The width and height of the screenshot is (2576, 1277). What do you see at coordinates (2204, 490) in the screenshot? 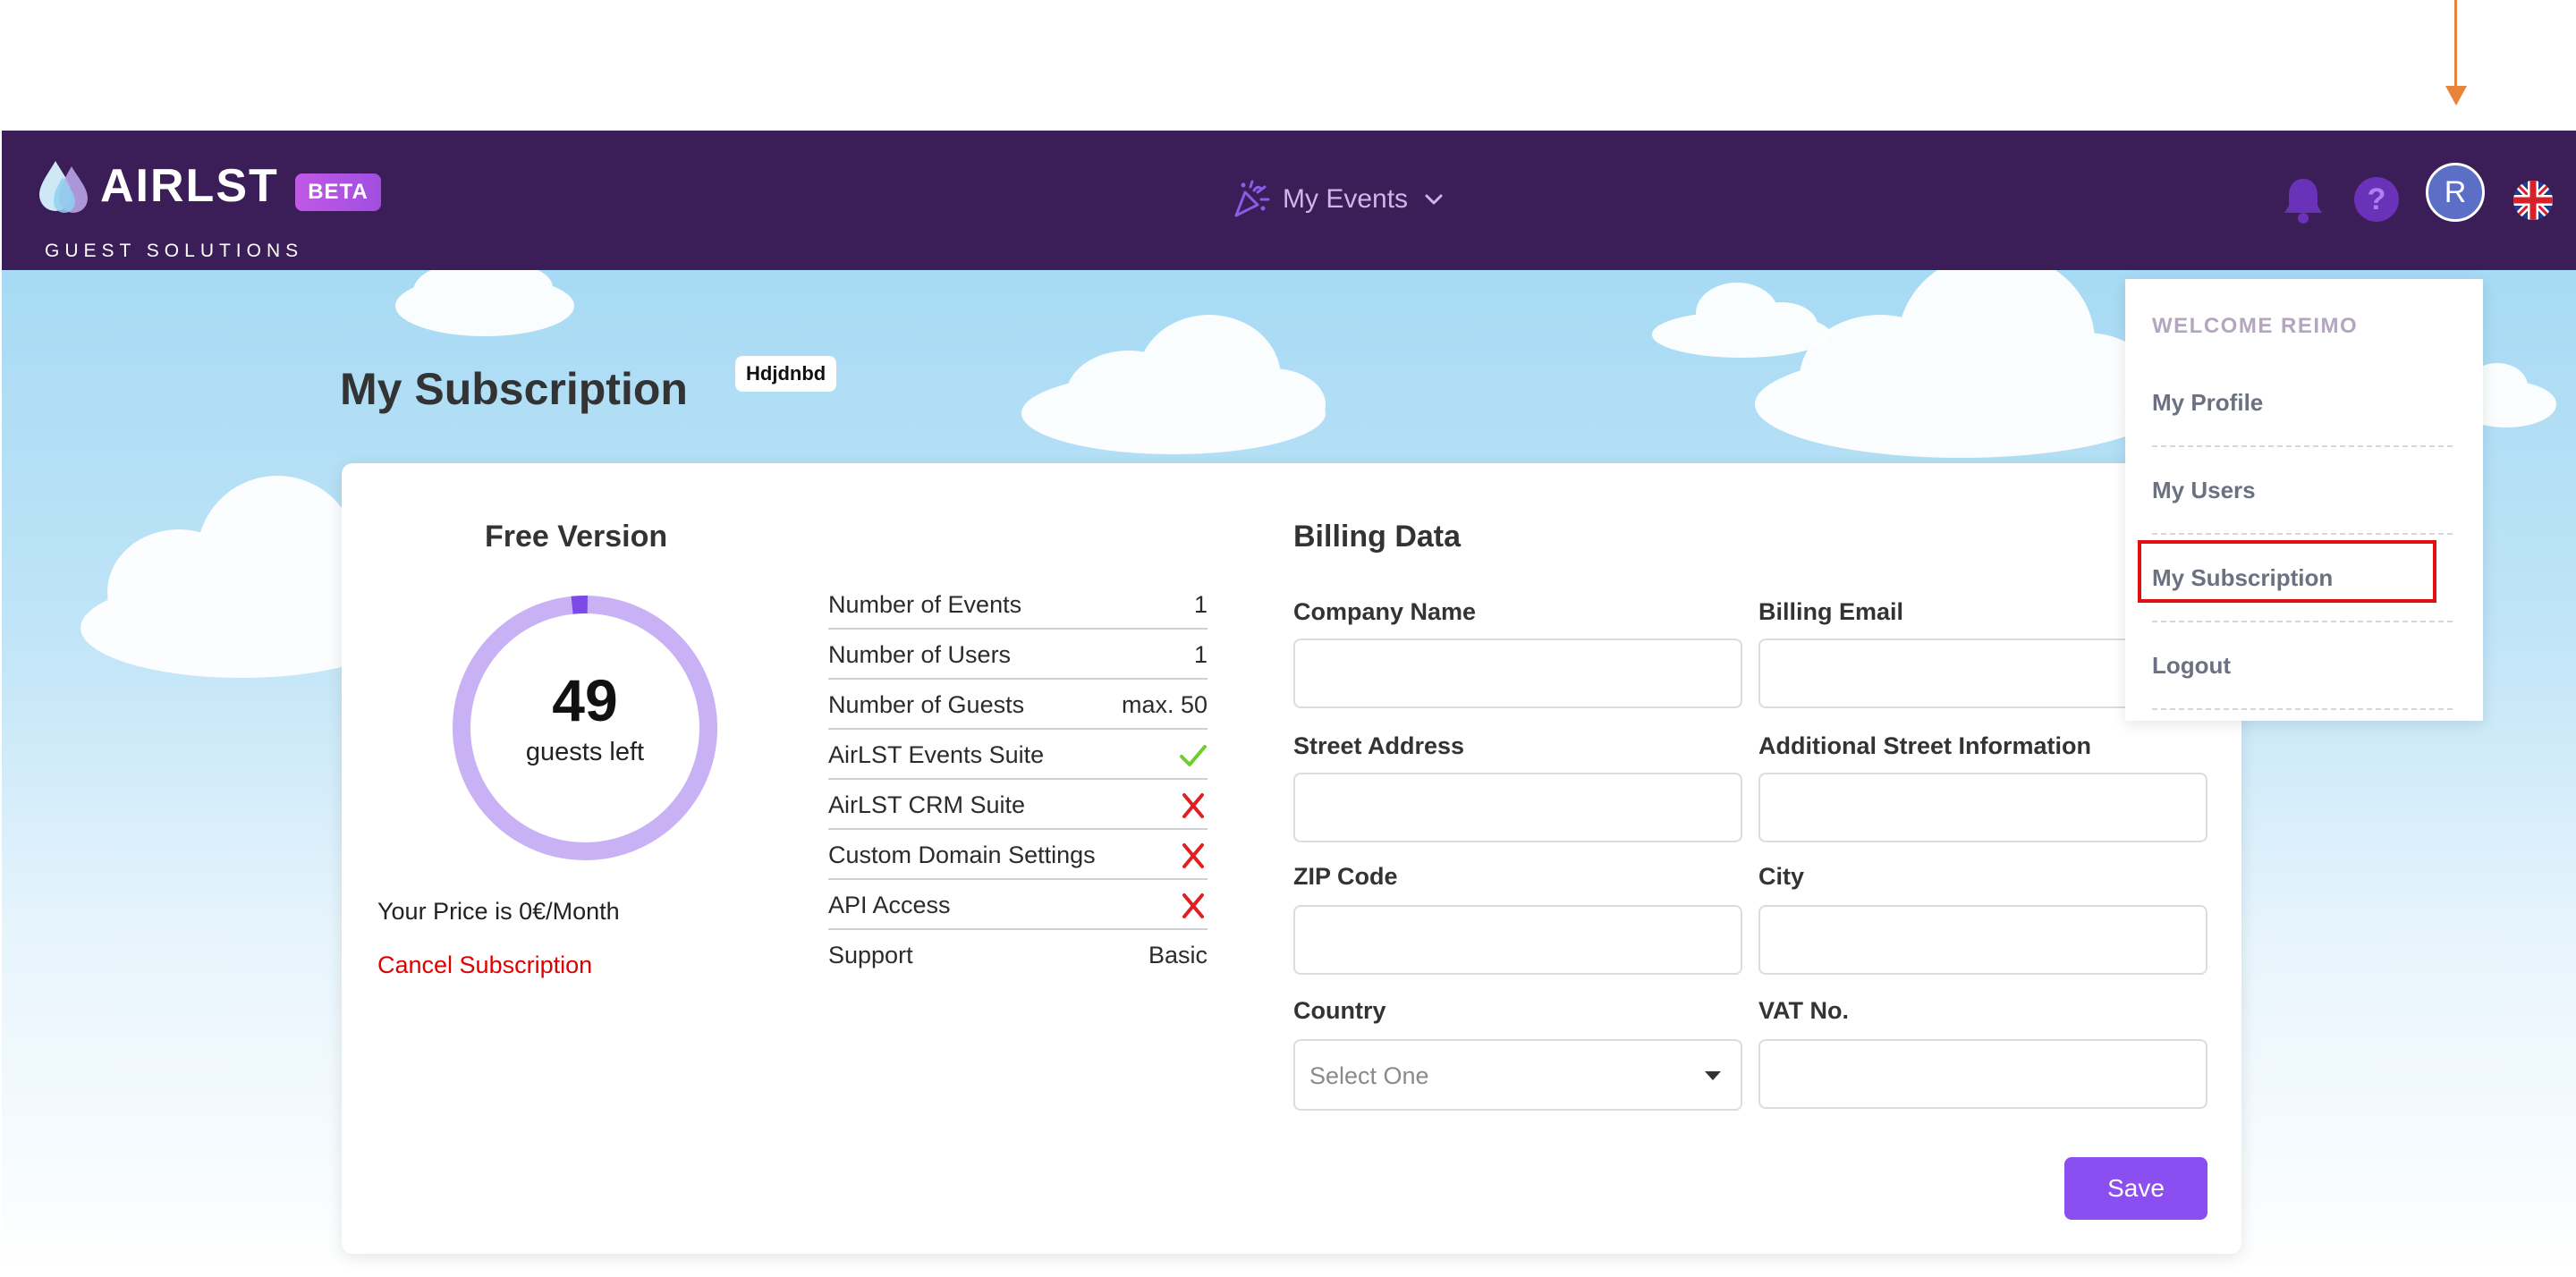
I see `menu-item-label: My Users` at bounding box center [2204, 490].